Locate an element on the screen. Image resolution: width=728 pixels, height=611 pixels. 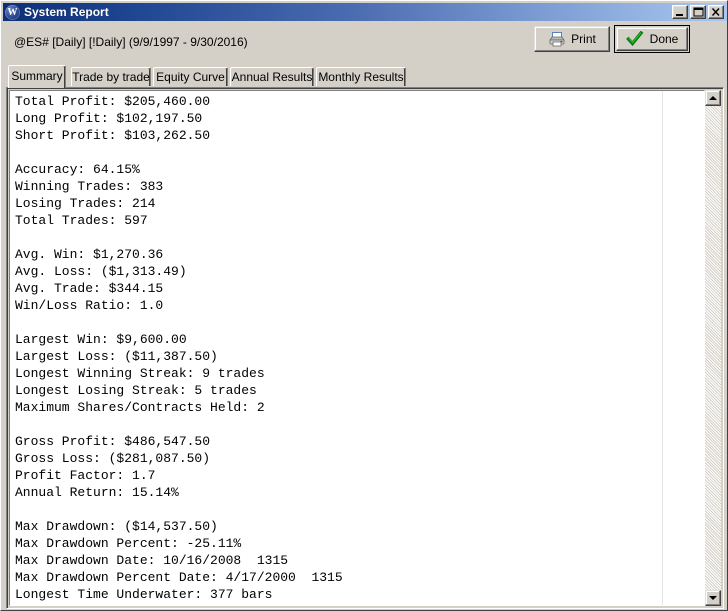
tab-summary: Summary is located at coordinates (37, 76).